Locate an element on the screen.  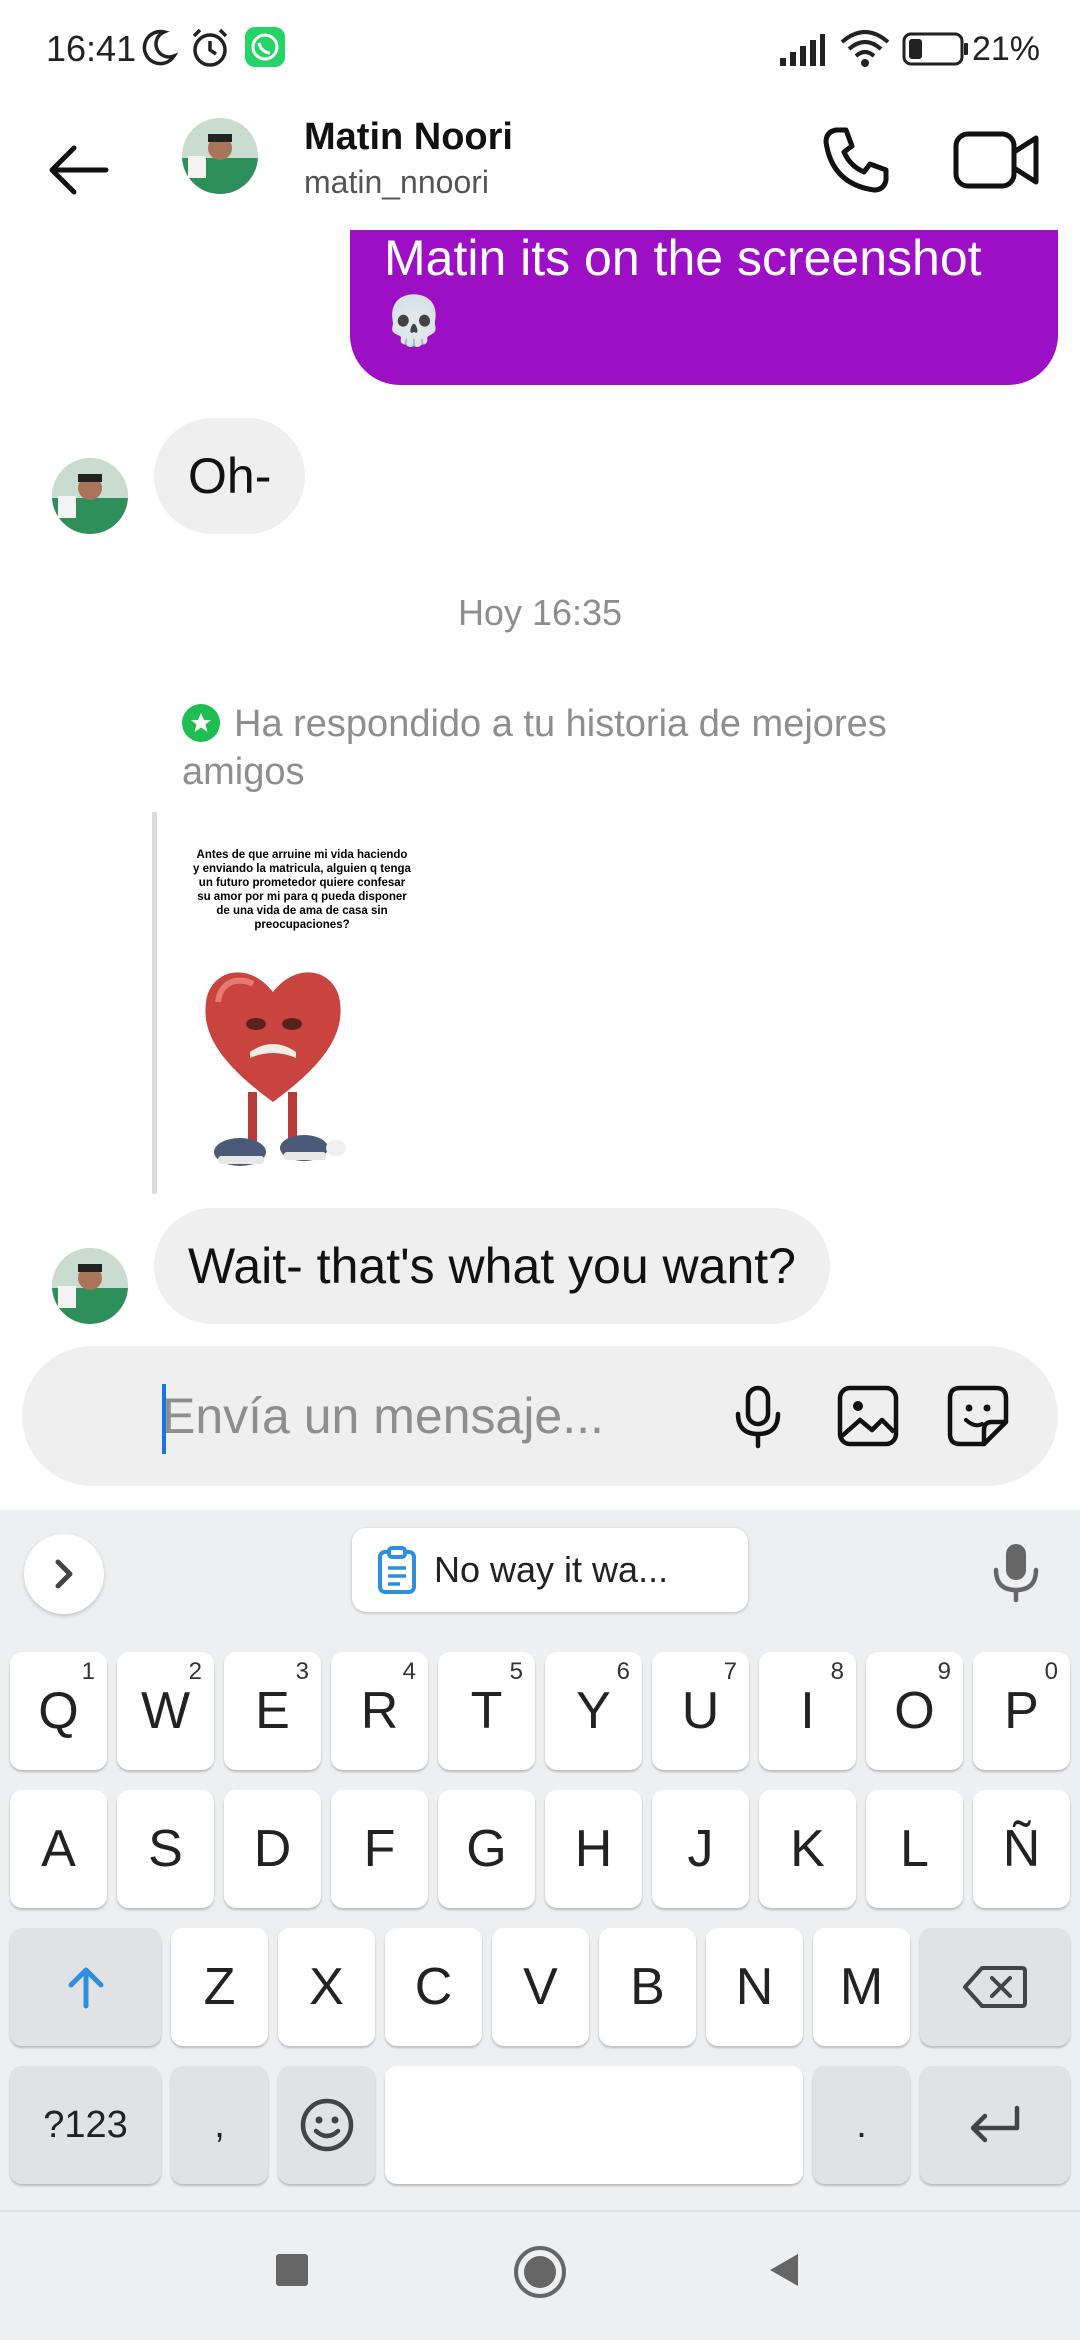
contact-avatar is located at coordinates (220, 156).